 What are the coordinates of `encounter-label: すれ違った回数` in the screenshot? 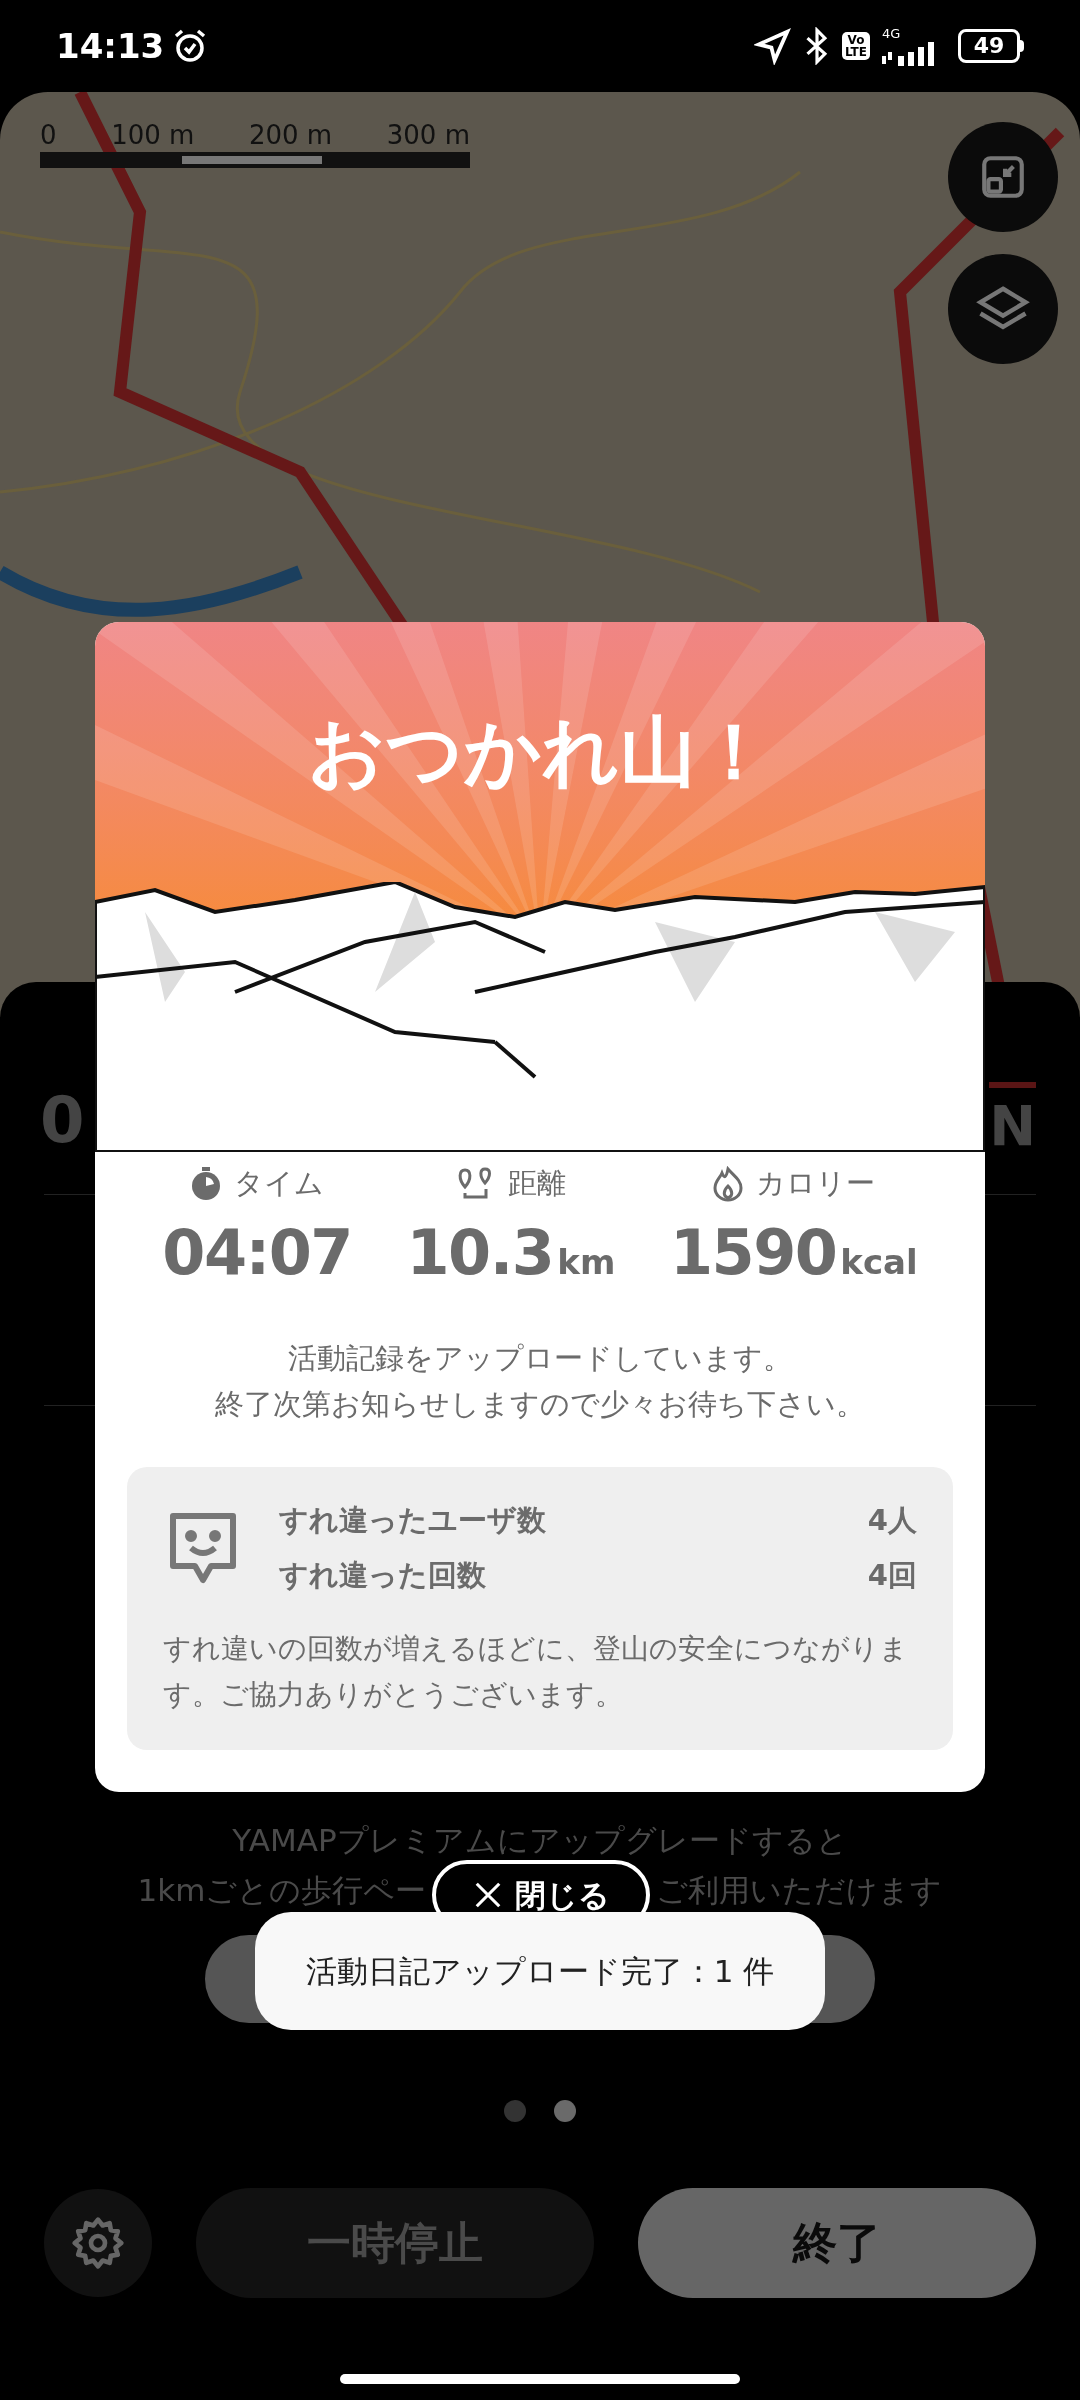 It's located at (382, 1575).